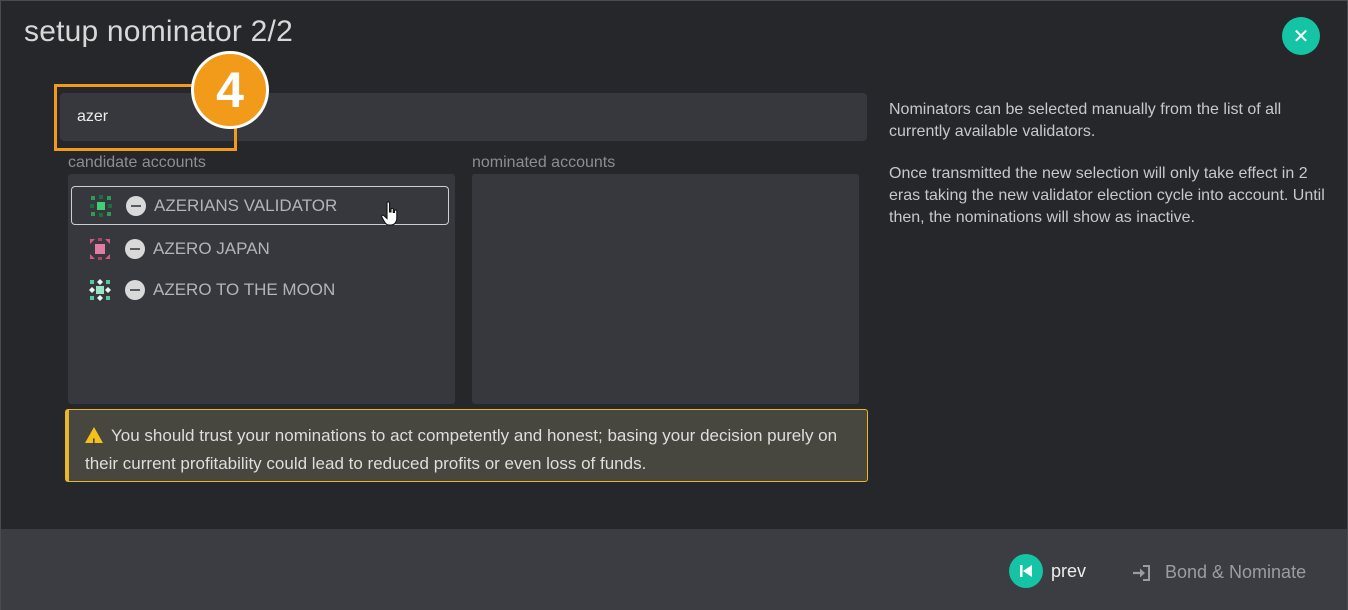 This screenshot has height=610, width=1348. I want to click on prev-button: prev, so click(1047, 571).